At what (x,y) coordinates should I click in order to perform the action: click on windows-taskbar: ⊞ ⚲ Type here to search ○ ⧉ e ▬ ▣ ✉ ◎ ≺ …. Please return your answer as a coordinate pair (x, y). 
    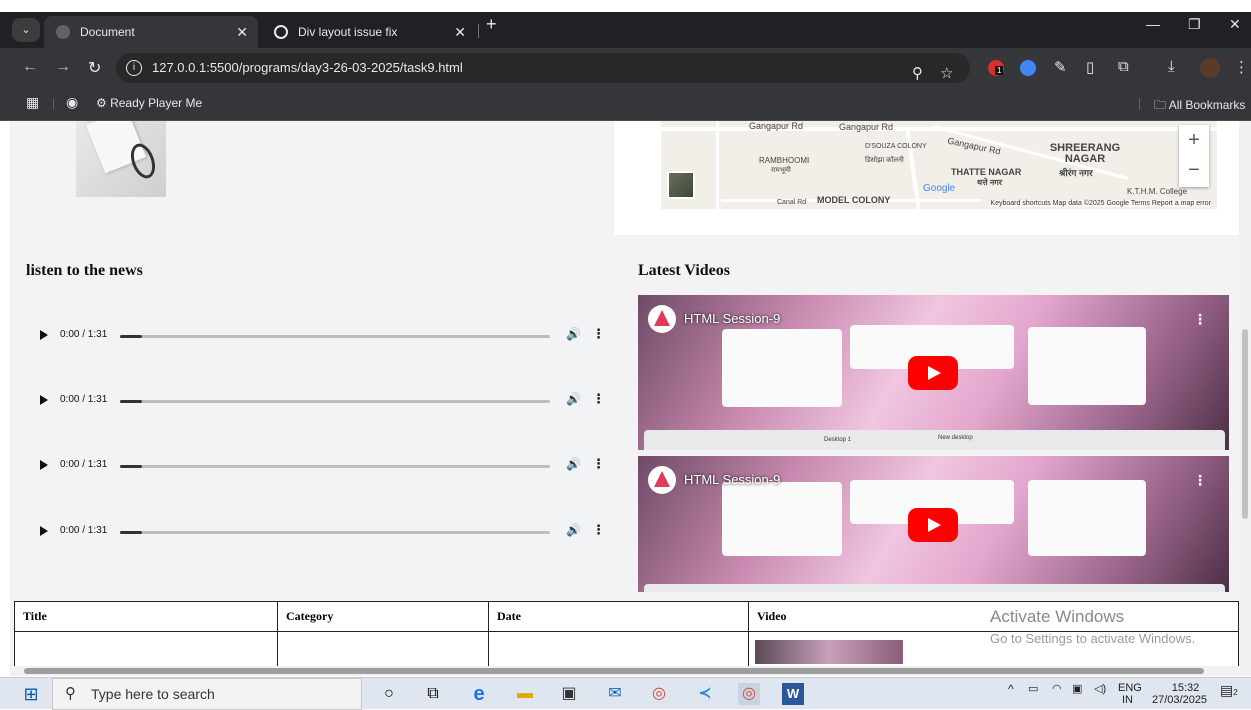
    Looking at the image, I should click on (625, 693).